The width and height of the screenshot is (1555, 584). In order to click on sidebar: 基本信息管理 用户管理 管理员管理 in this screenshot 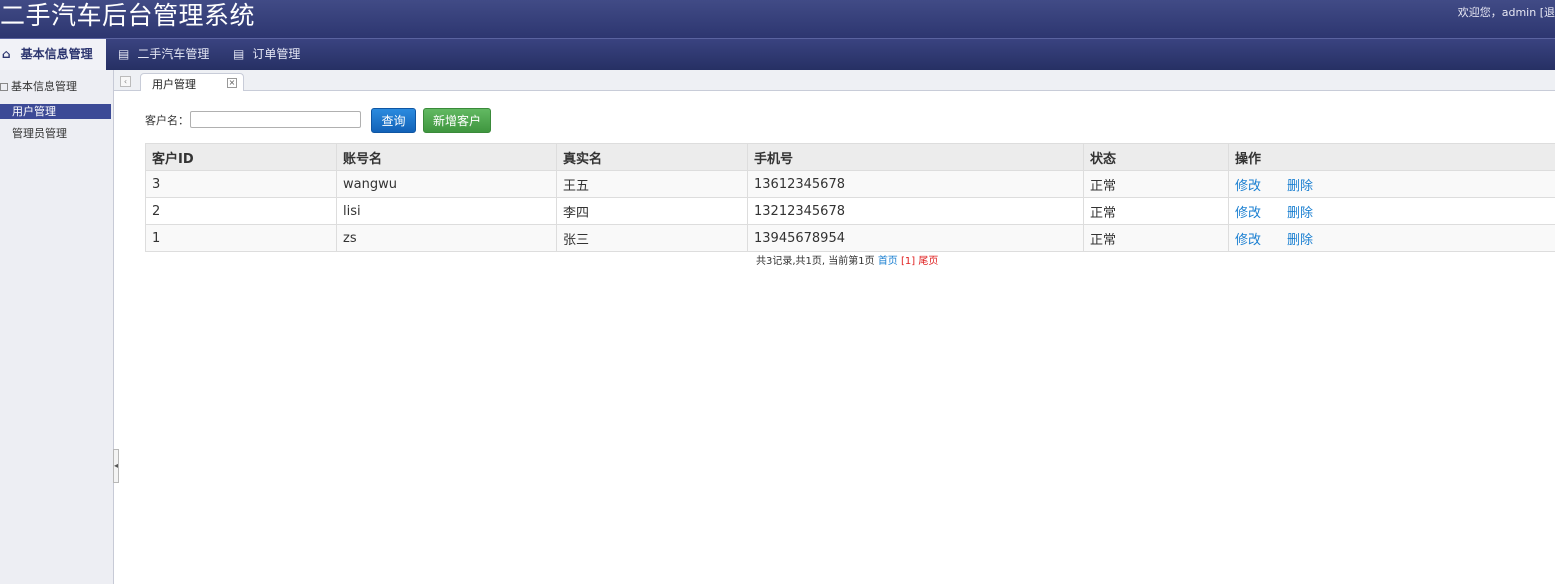, I will do `click(57, 327)`.